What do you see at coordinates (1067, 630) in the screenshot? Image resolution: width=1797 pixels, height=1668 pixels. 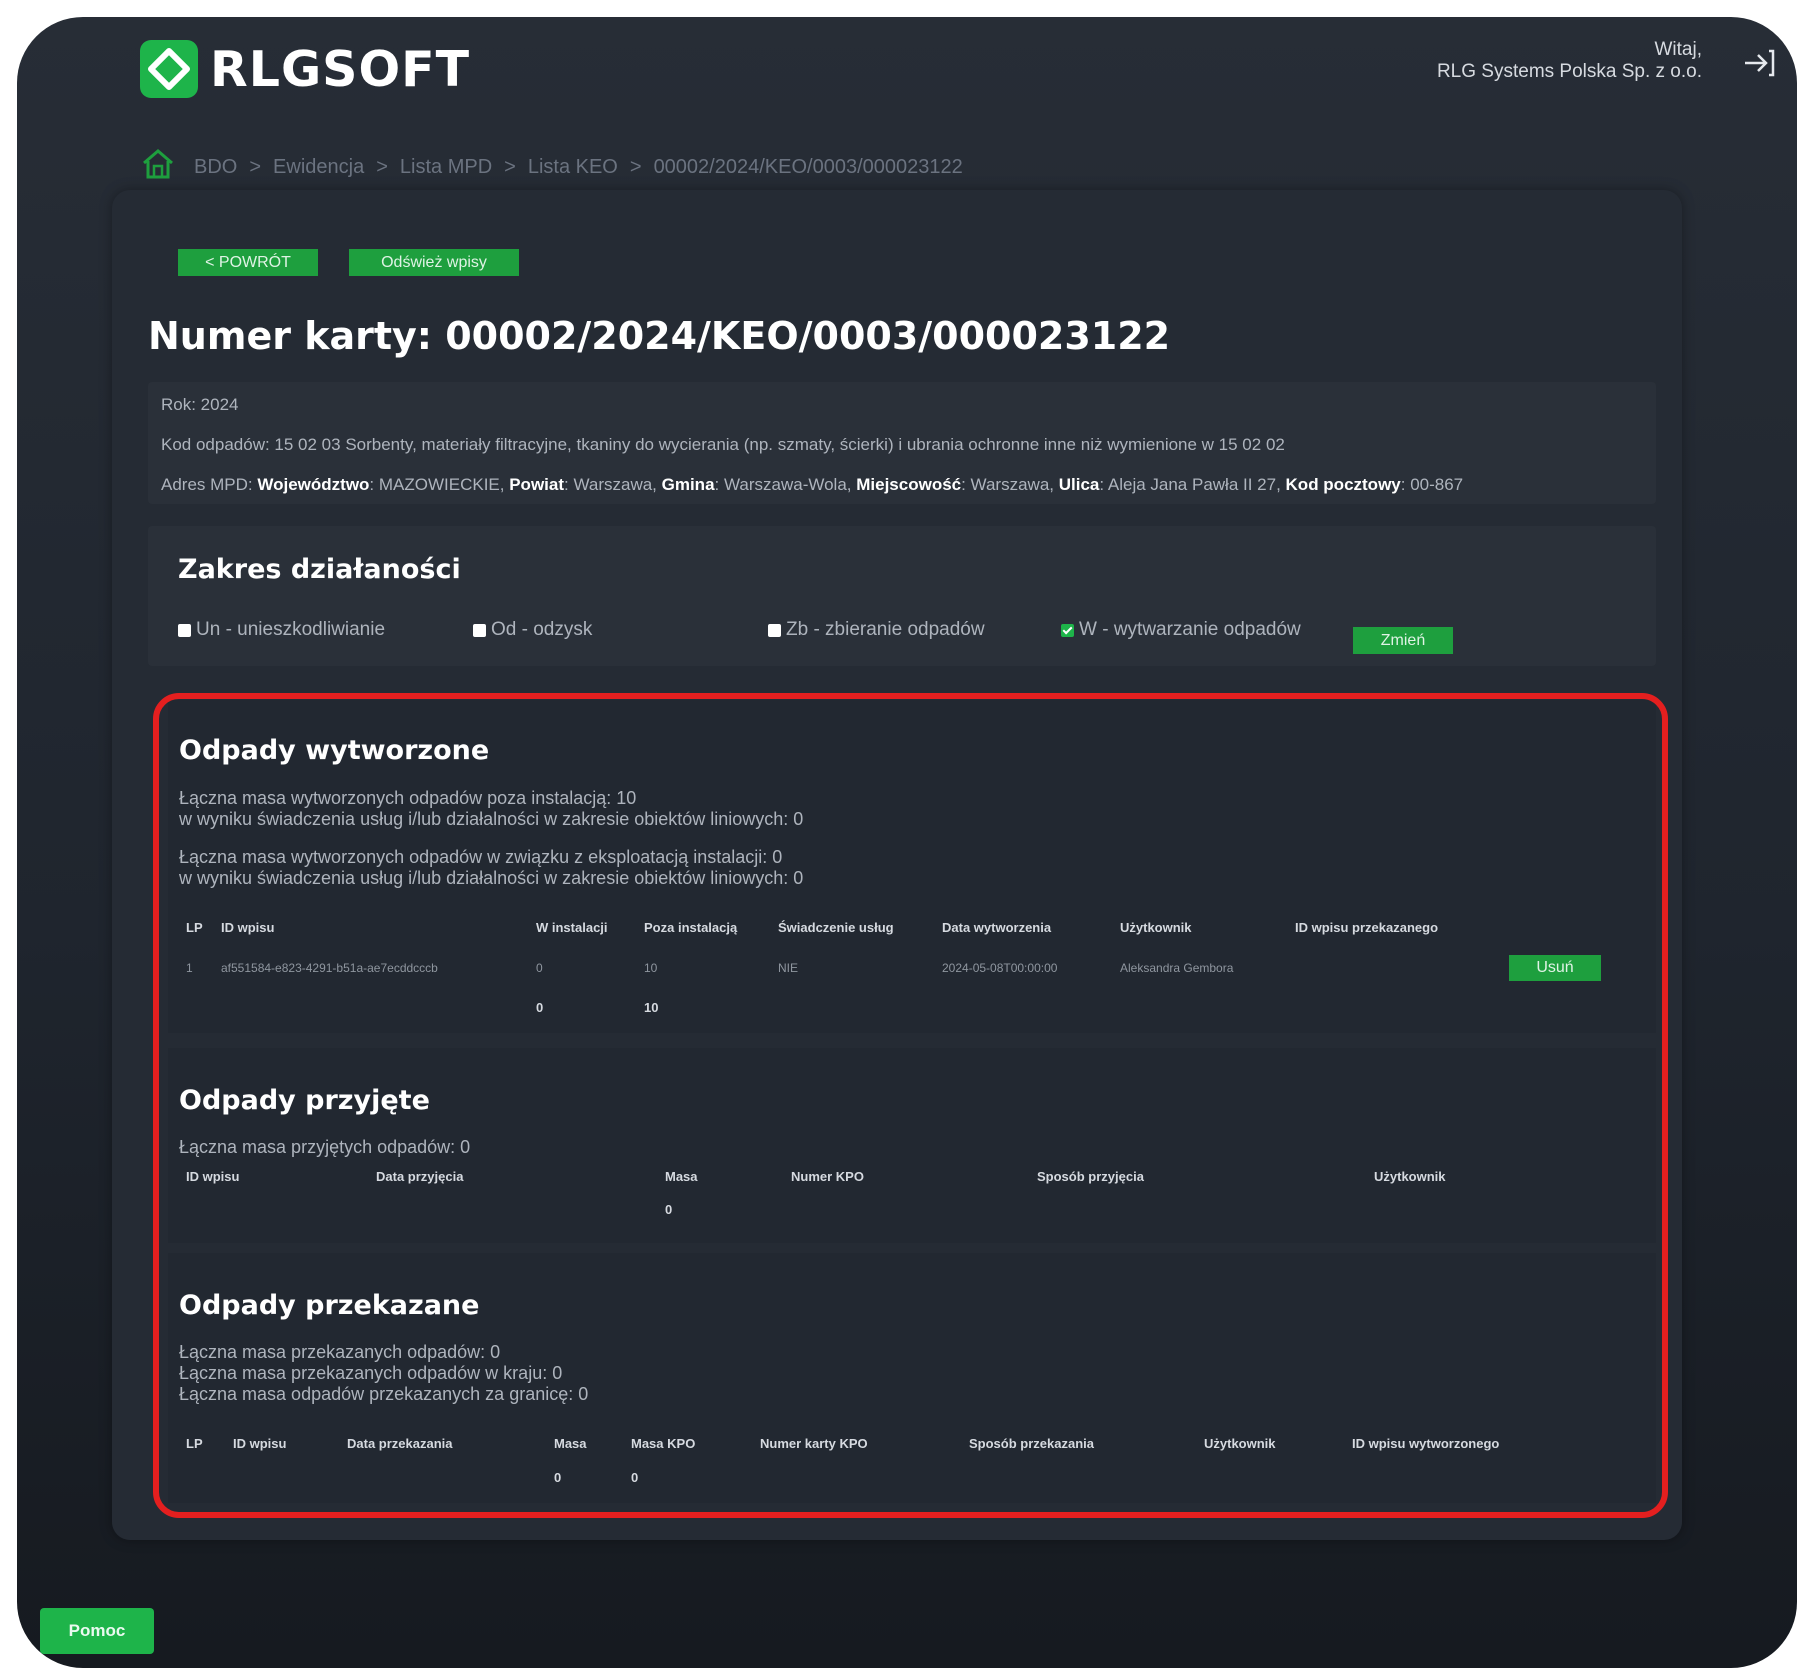 I see `checkbox-checked-icon` at bounding box center [1067, 630].